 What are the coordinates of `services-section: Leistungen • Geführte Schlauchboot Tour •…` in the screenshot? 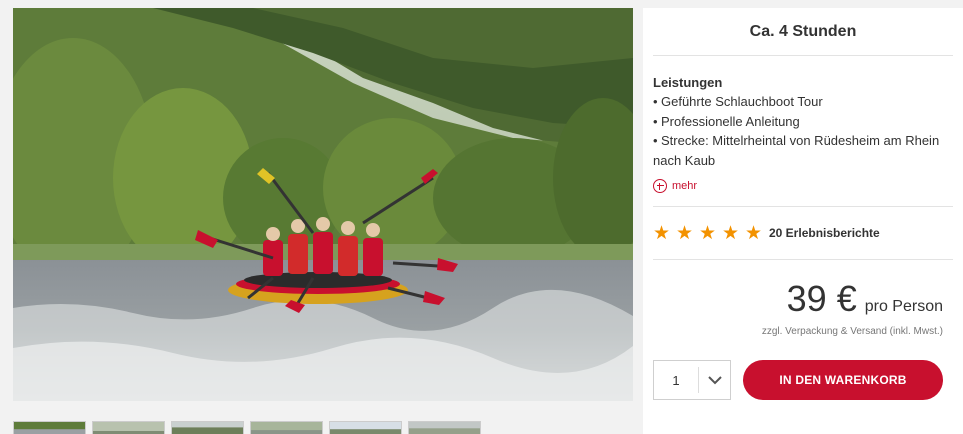 It's located at (803, 125).